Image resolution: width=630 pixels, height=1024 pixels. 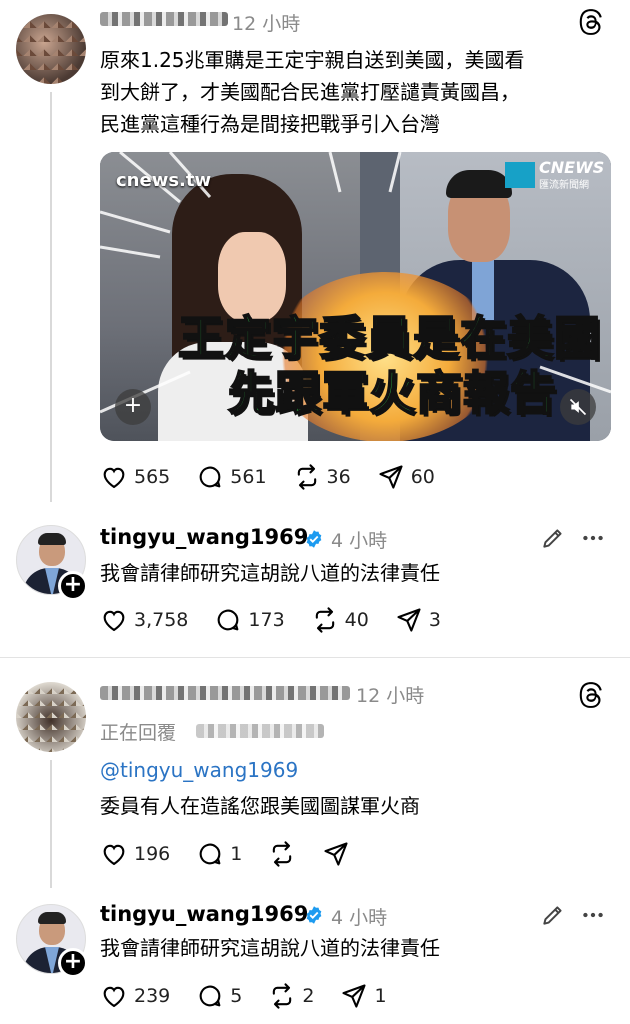 What do you see at coordinates (280, 477) in the screenshot?
I see `post-actions: 565 561 36 60` at bounding box center [280, 477].